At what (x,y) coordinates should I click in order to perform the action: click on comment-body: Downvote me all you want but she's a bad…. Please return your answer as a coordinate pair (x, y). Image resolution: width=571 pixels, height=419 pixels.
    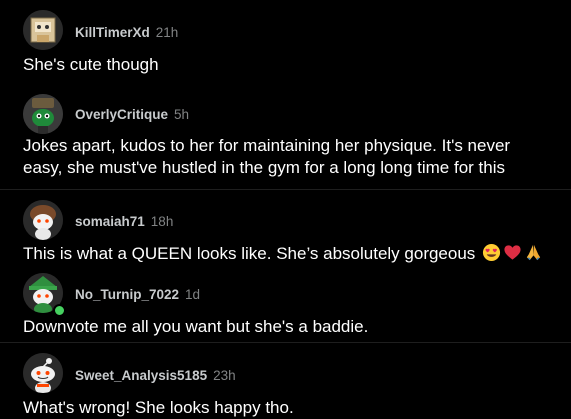
    Looking at the image, I should click on (196, 326).